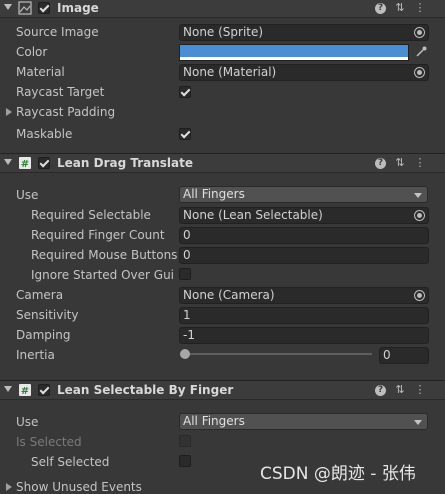  Describe the element at coordinates (421, 52) in the screenshot. I see `eyedropper-icon` at that location.